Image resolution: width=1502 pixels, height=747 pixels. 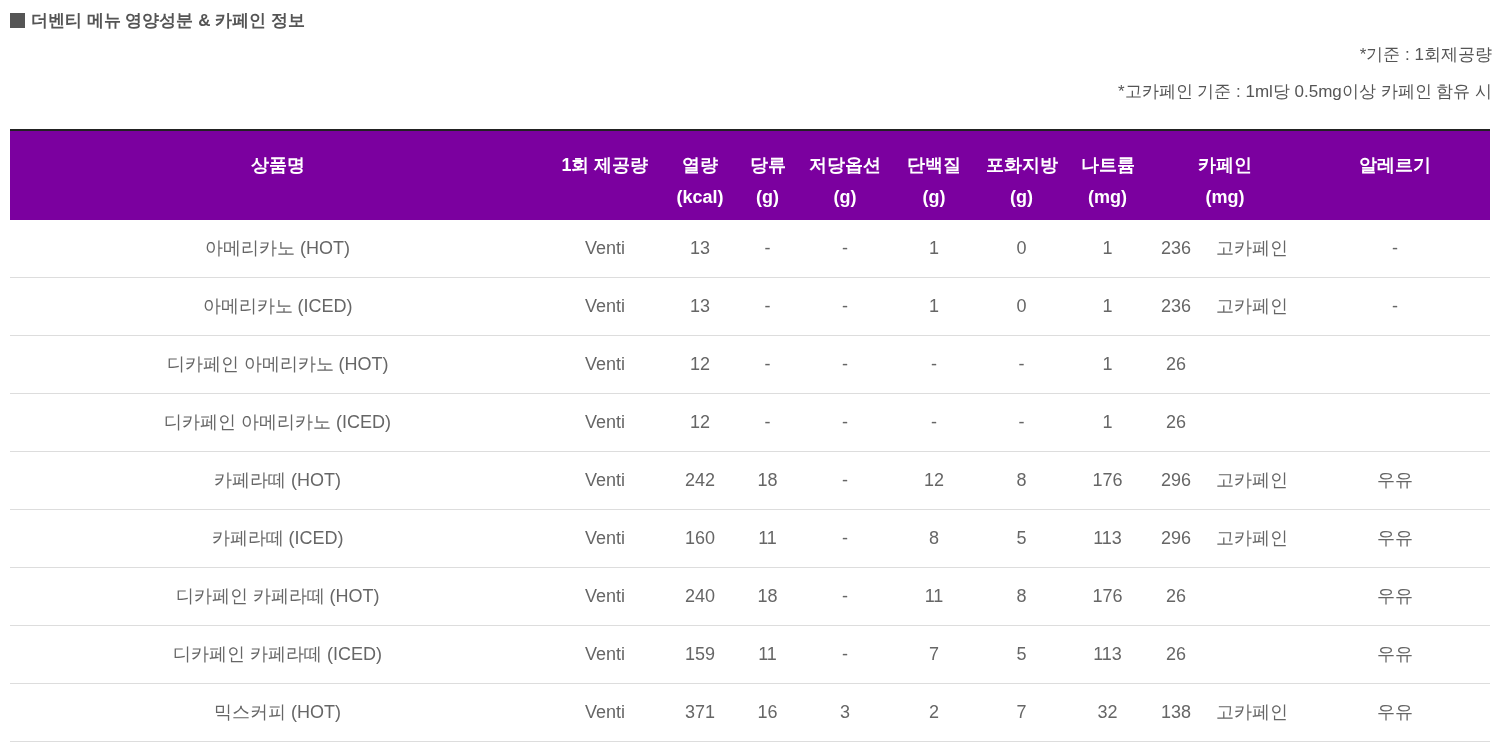 What do you see at coordinates (700, 174) in the screenshot?
I see `column-header: 열량 (kcal)` at bounding box center [700, 174].